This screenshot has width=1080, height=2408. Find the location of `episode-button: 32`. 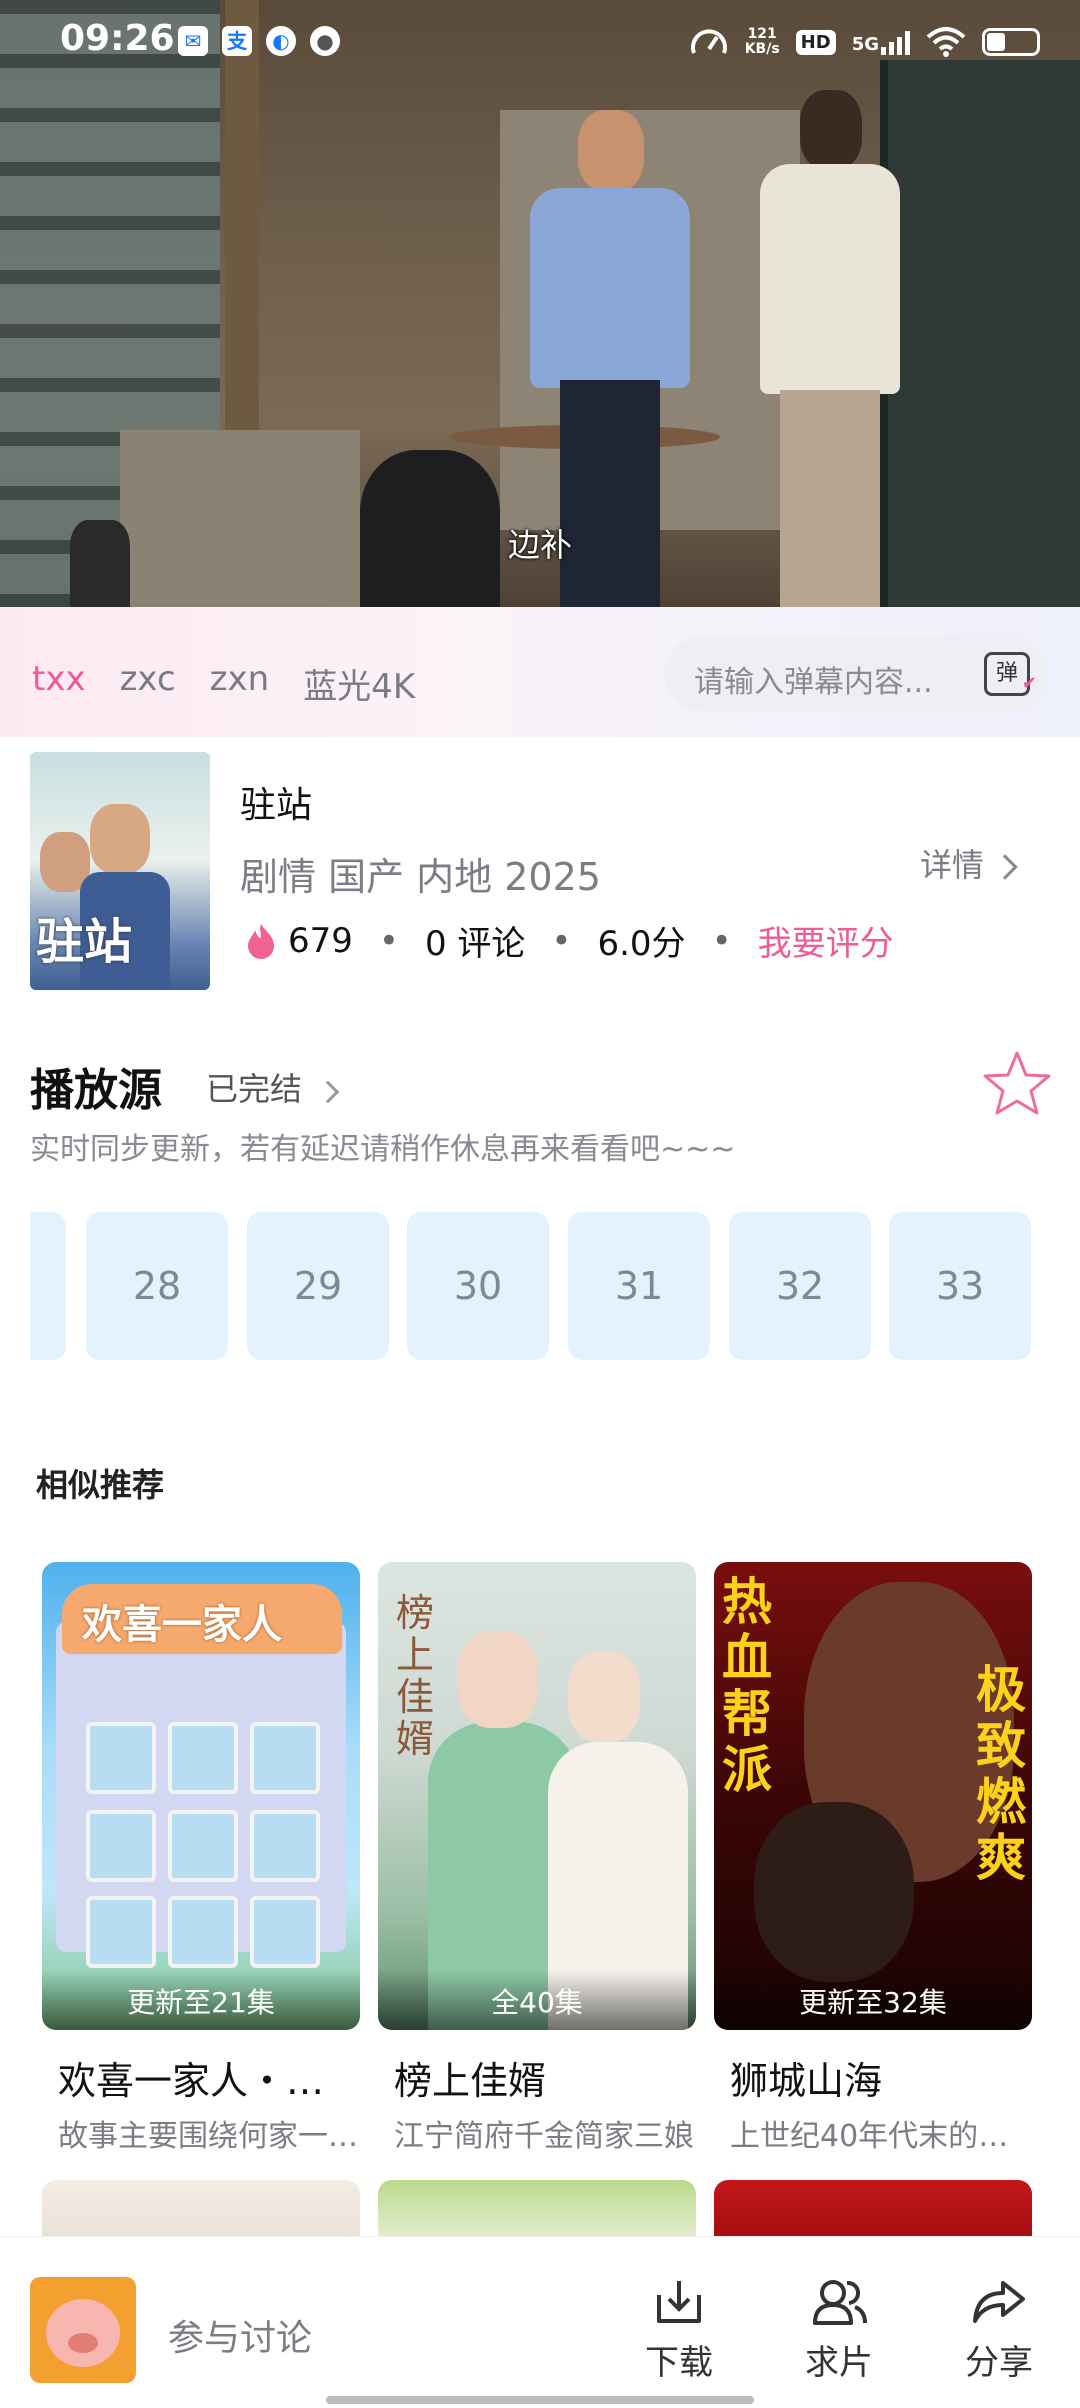

episode-button: 32 is located at coordinates (800, 1286).